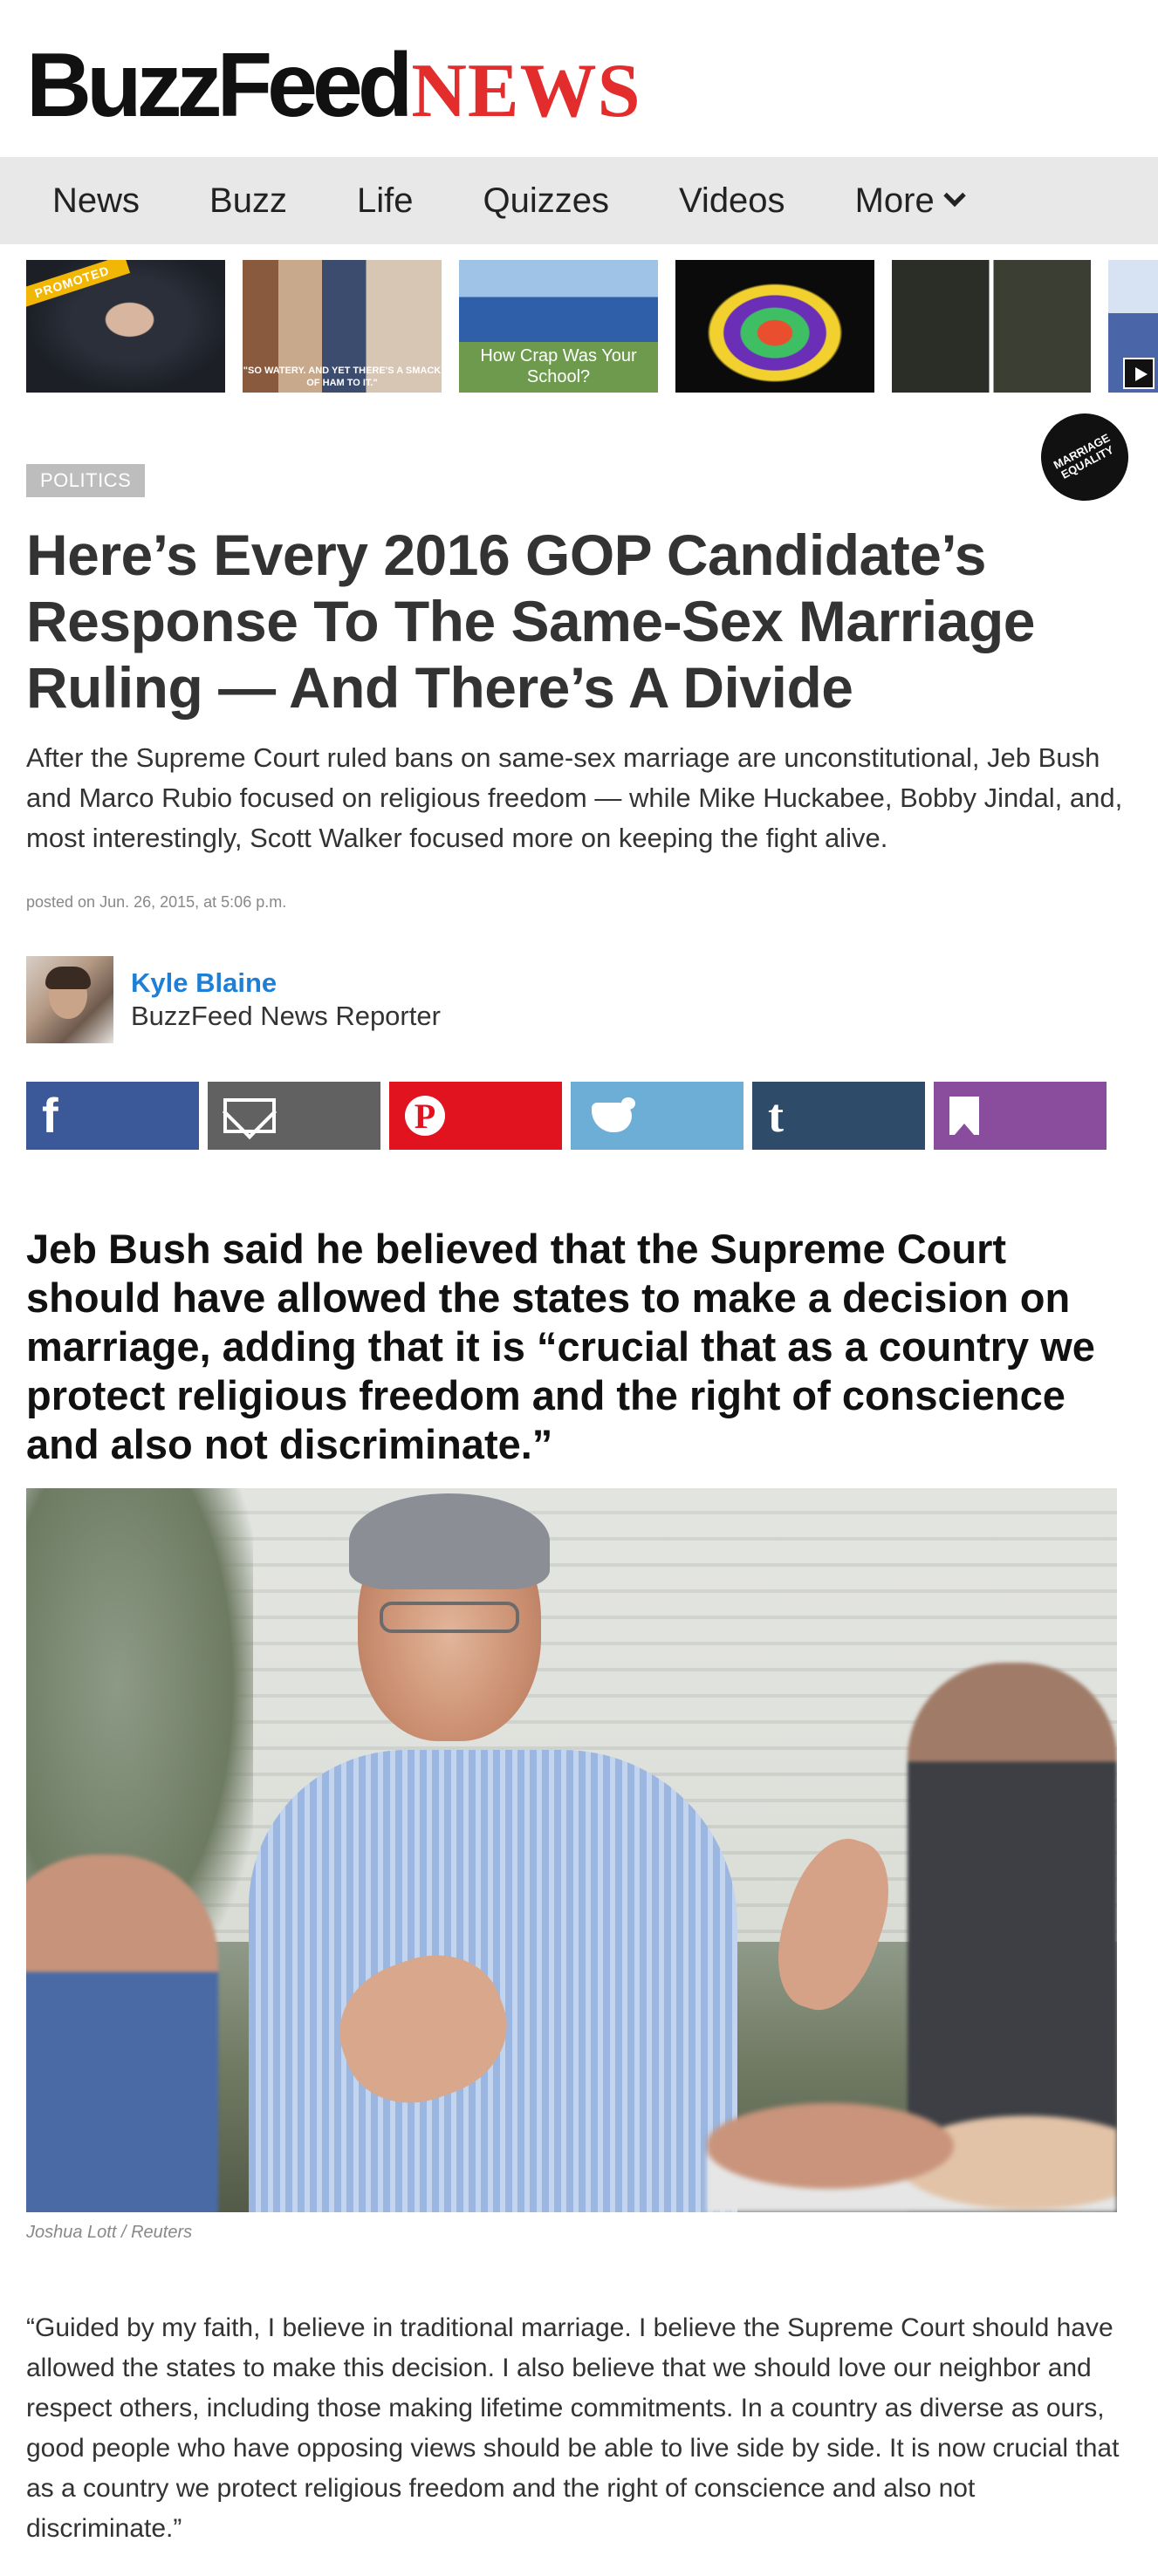 This screenshot has width=1158, height=2576. I want to click on share-tumblr-button: t, so click(838, 1116).